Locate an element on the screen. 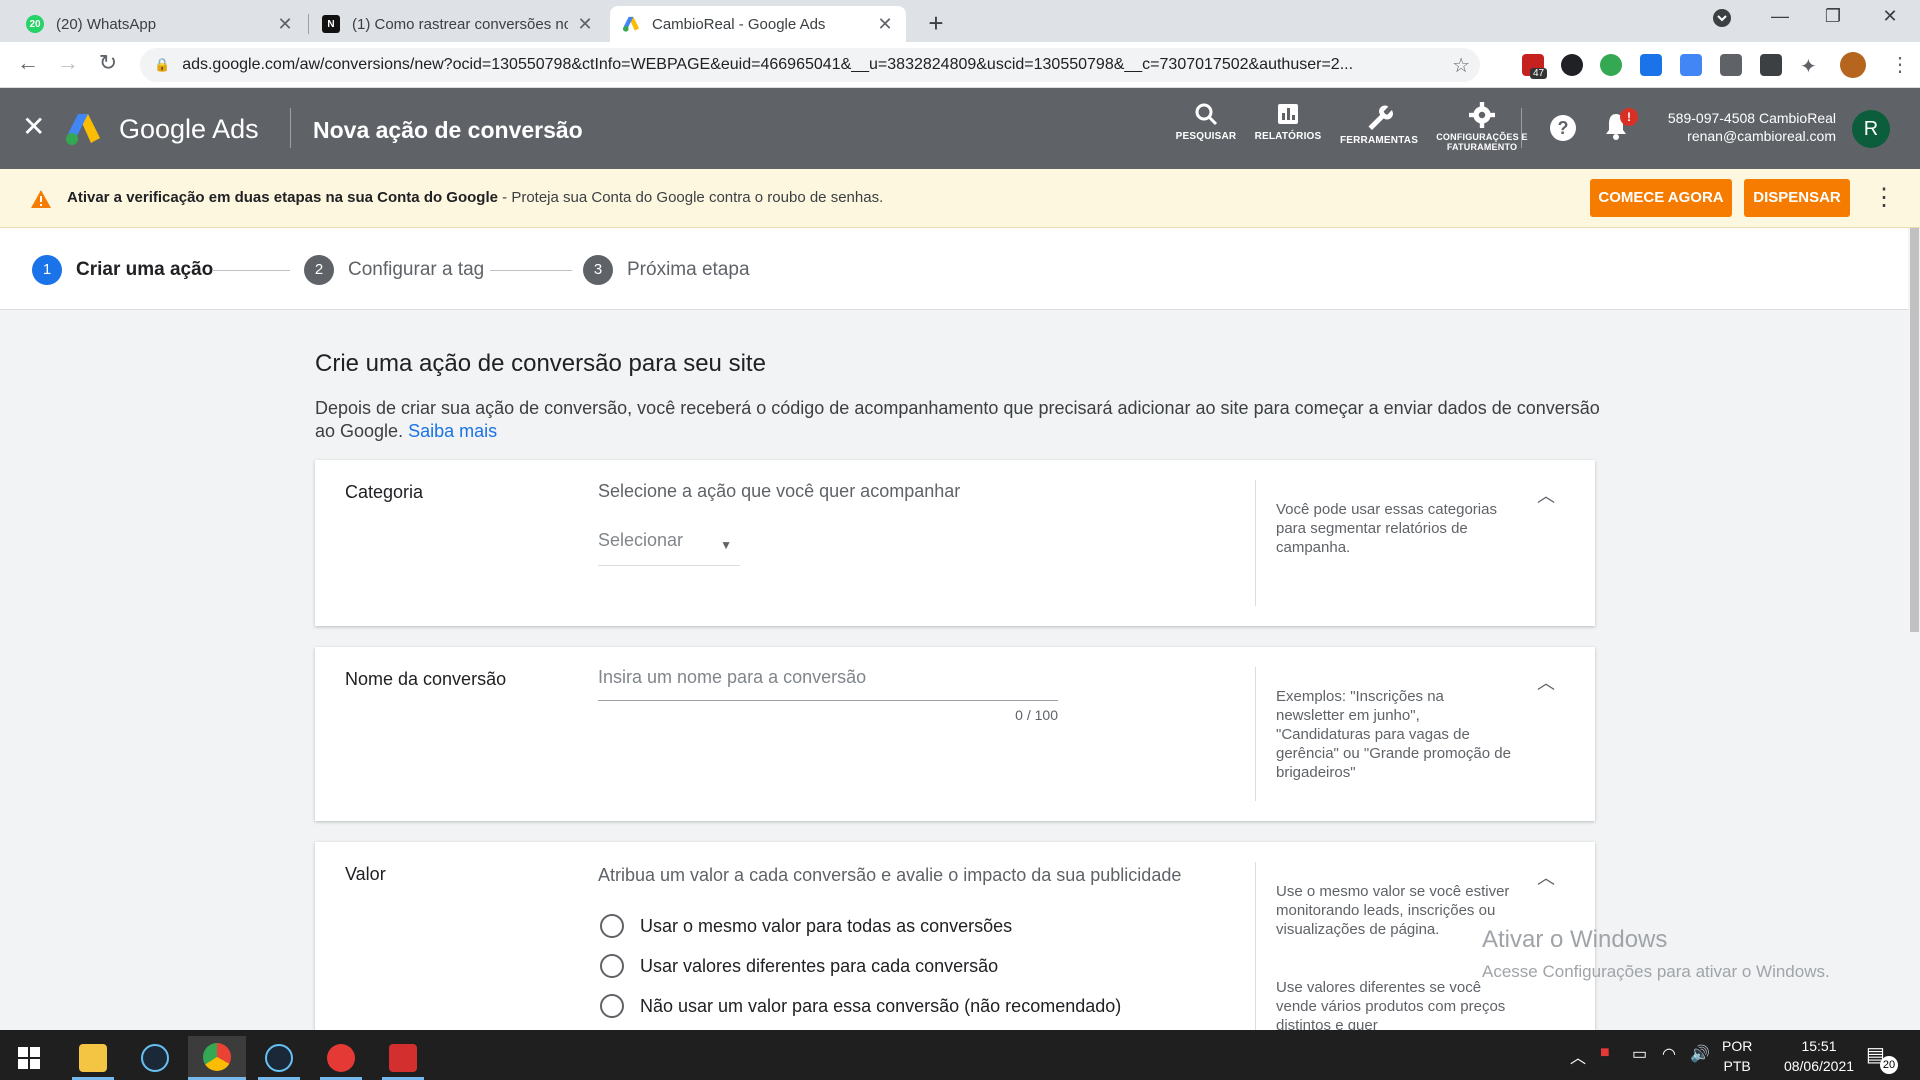  tab-search-icon is located at coordinates (1722, 20).